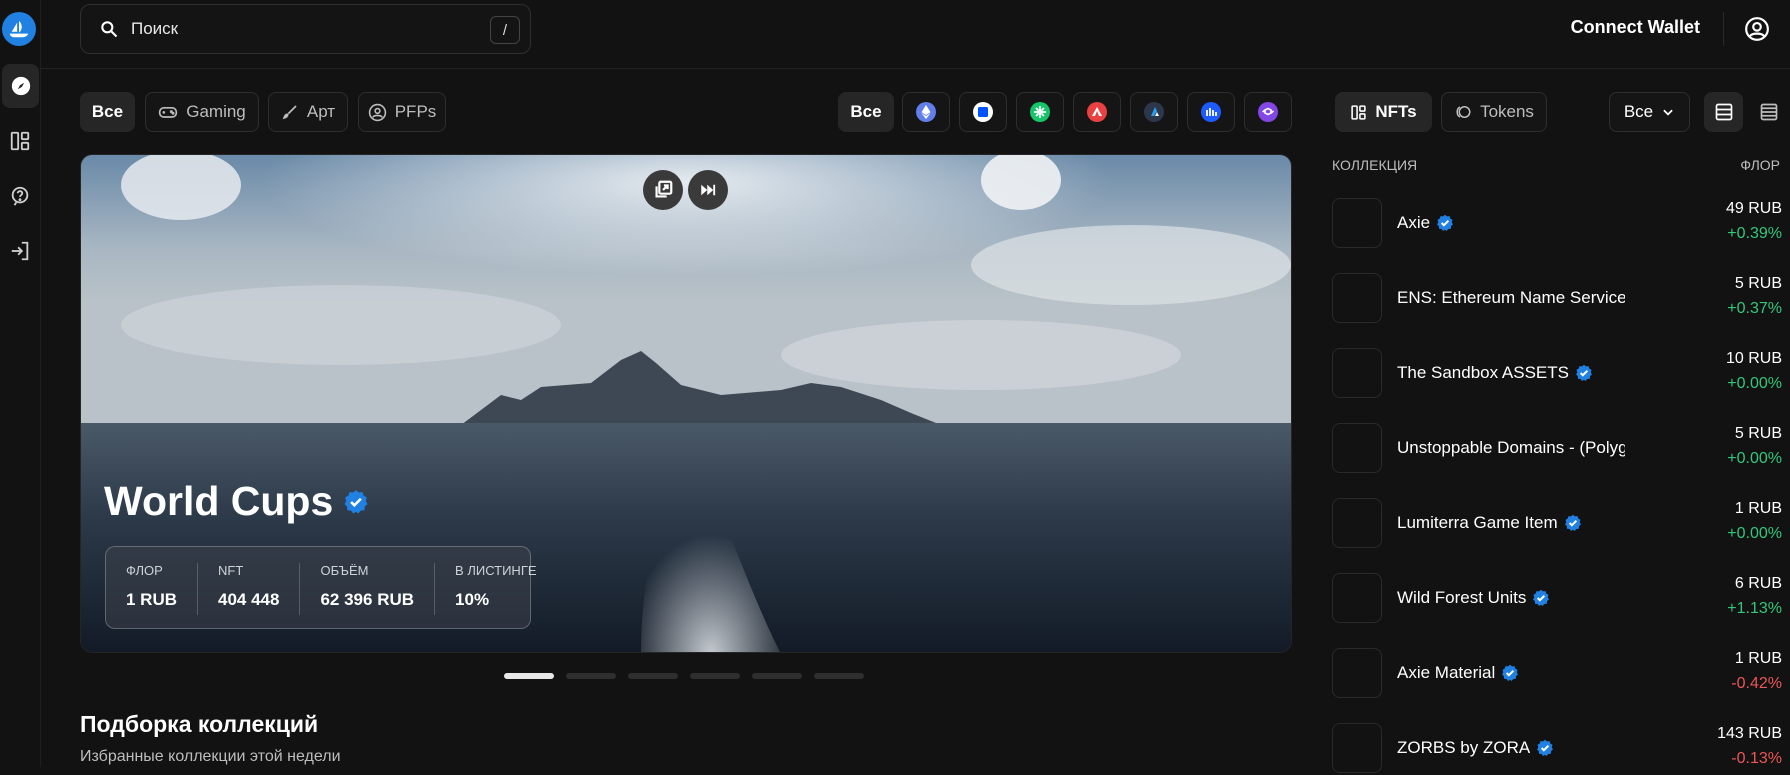 Image resolution: width=1790 pixels, height=775 pixels. Describe the element at coordinates (20, 86) in the screenshot. I see `sidebar-item-discover` at that location.